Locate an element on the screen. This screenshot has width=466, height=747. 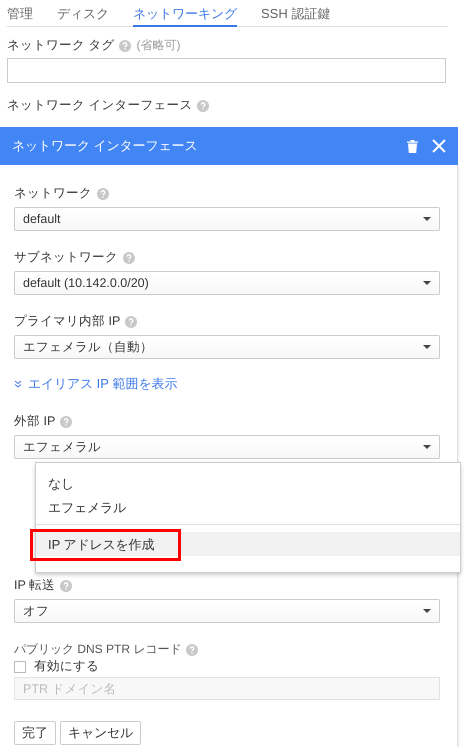
chevron-icon is located at coordinates (18, 384).